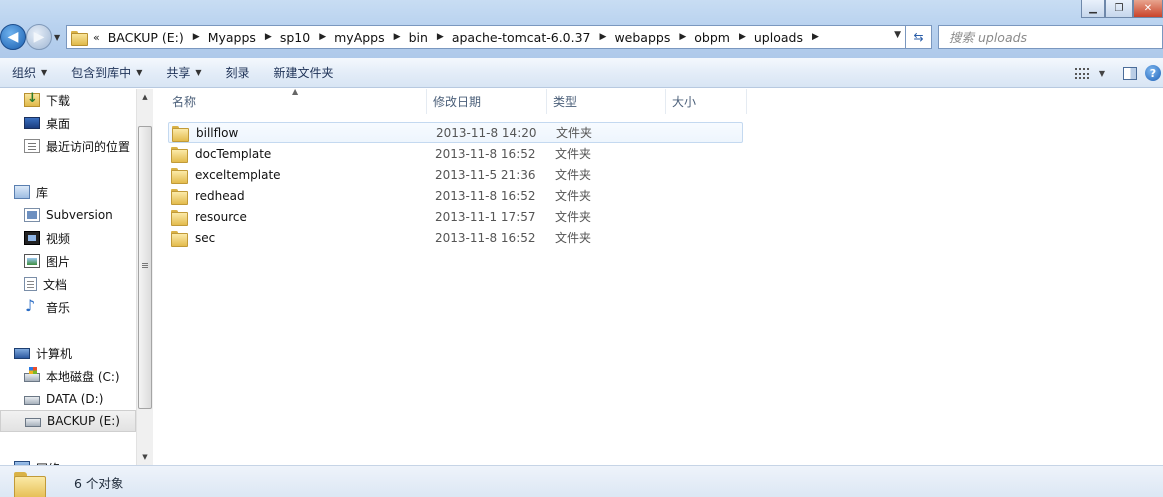  I want to click on column-header-size: 大小, so click(706, 101).